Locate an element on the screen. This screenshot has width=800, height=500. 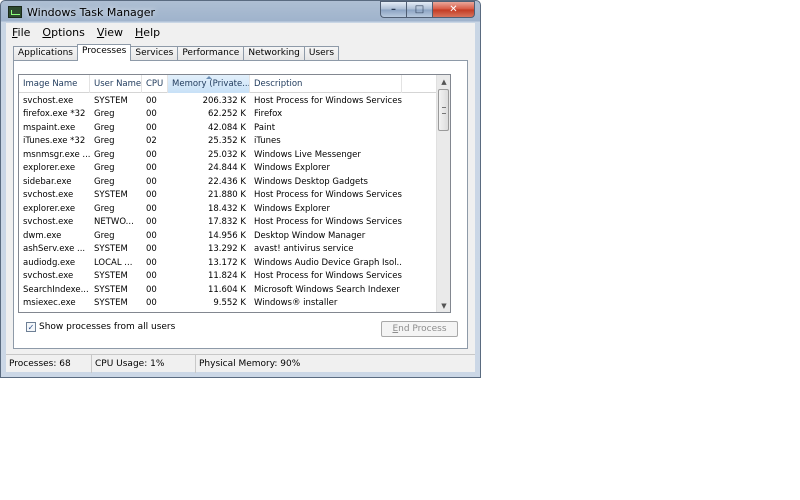
process-memory: 42.084 K is located at coordinates (226, 127).